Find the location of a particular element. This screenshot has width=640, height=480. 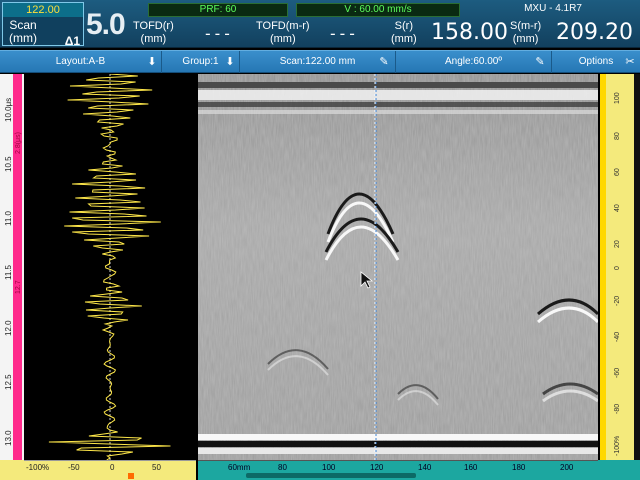

angle-label: Angle:60.00º is located at coordinates (473, 61).